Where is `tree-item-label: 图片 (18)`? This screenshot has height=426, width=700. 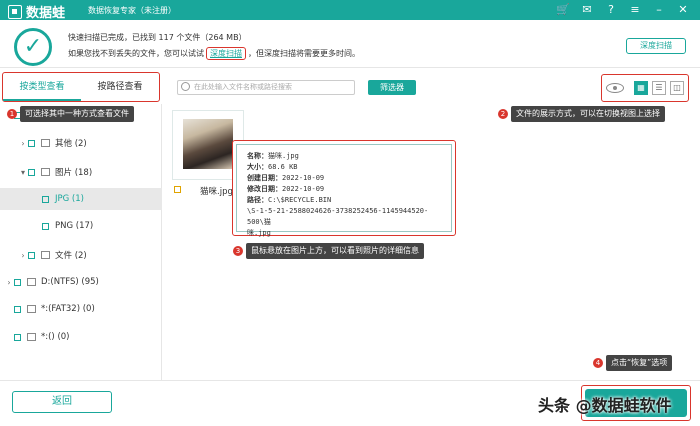
tree-item-label: 图片 (18) is located at coordinates (74, 173).